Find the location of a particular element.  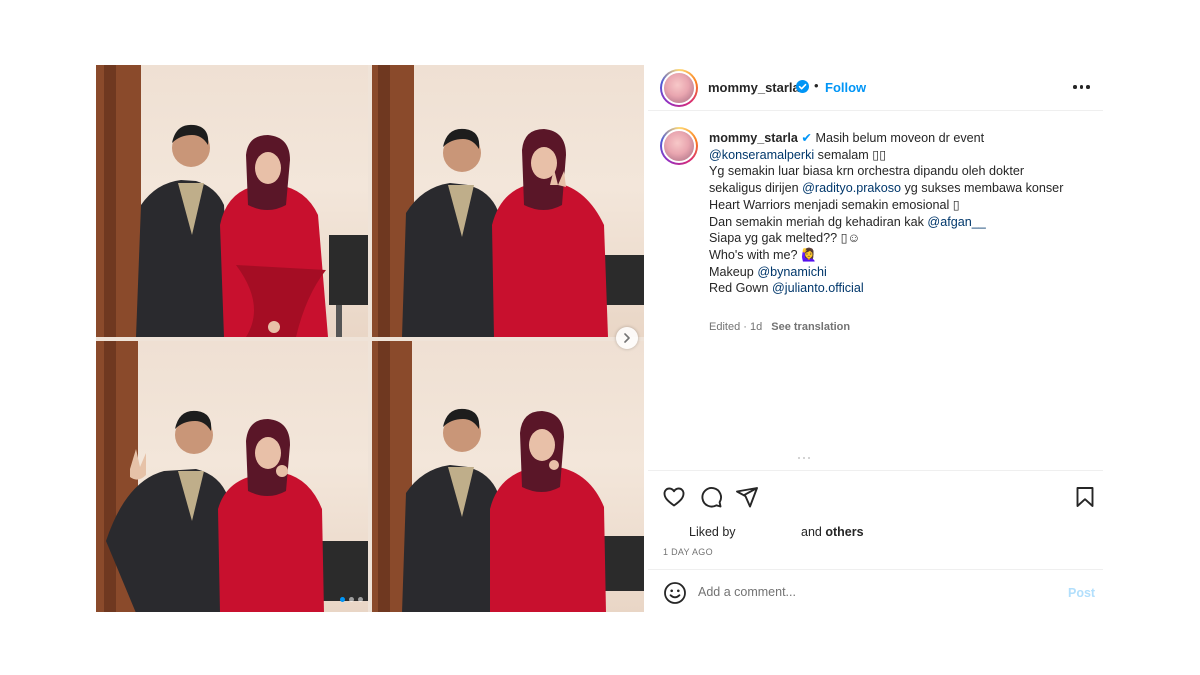

caption-line: Siapa yg gak melted?? ▯☺ is located at coordinates (904, 238).